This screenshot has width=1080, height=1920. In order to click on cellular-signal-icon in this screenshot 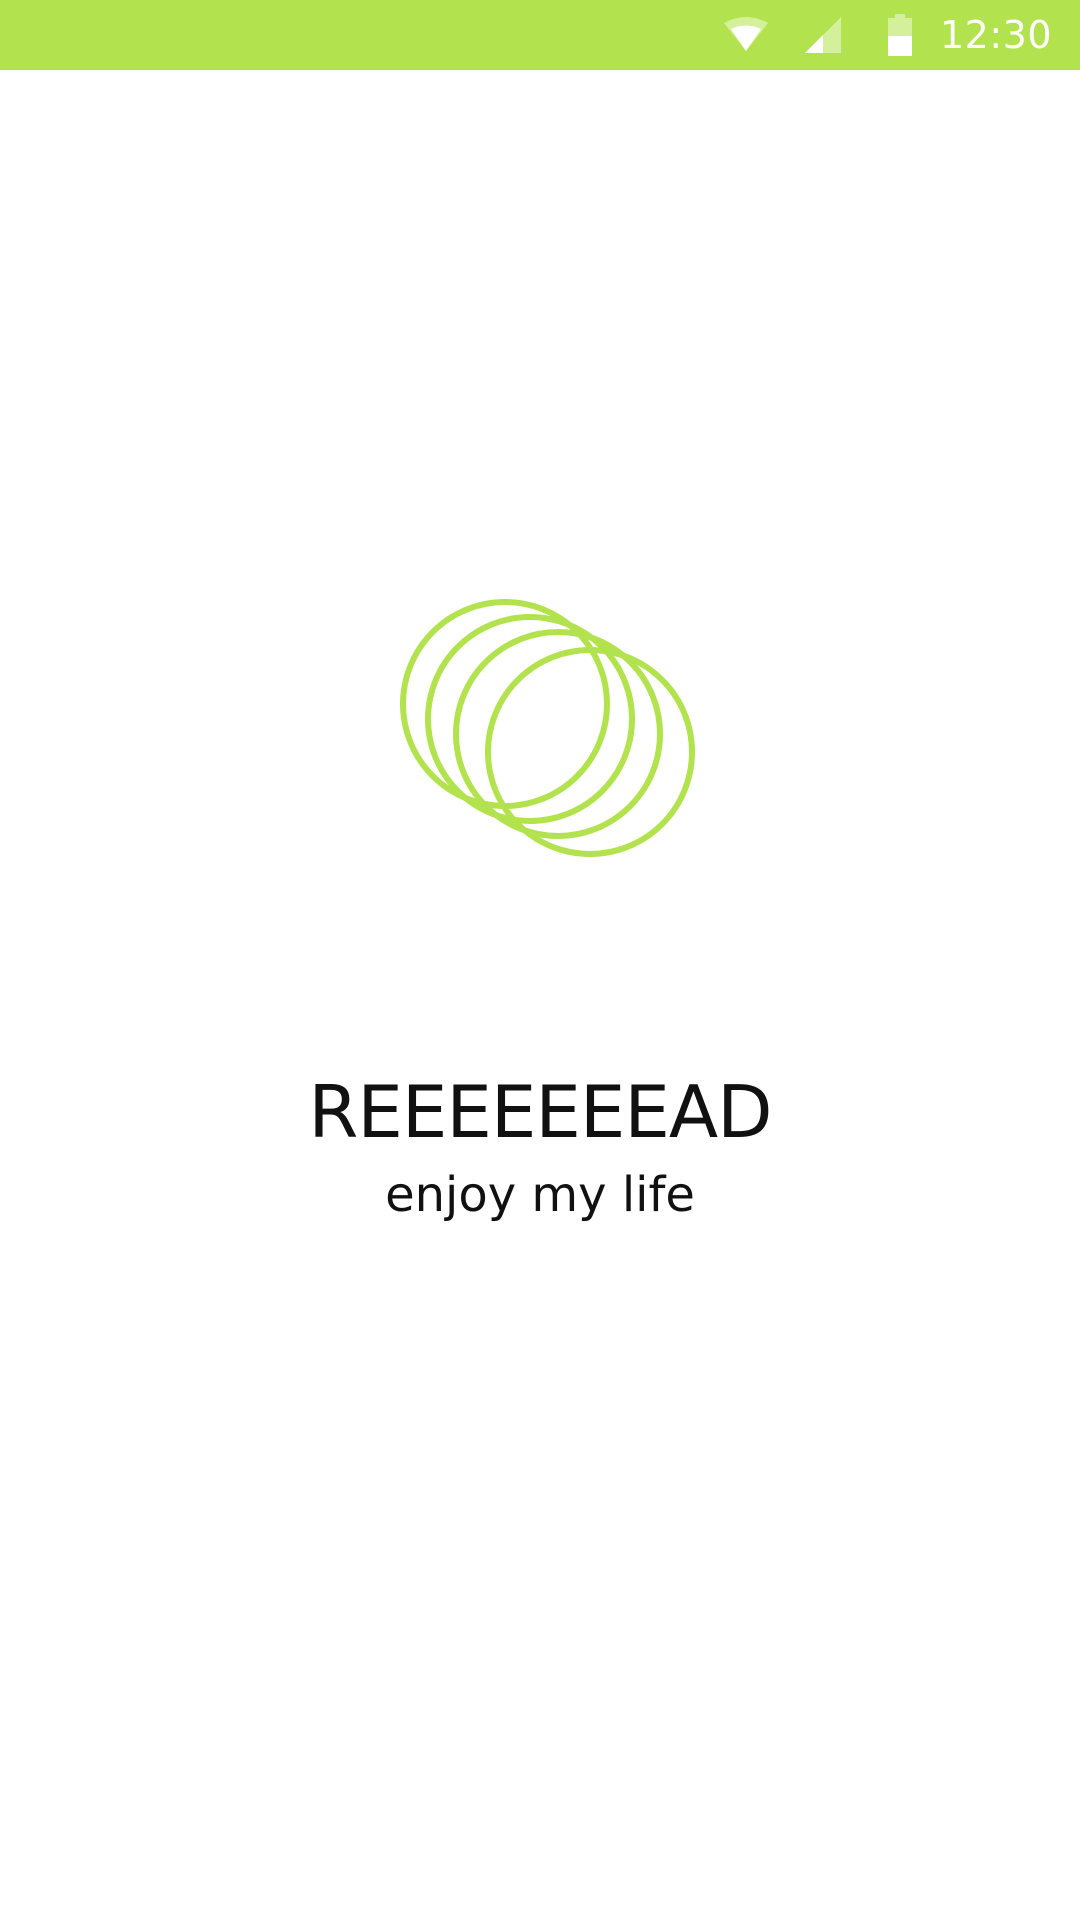, I will do `click(823, 35)`.